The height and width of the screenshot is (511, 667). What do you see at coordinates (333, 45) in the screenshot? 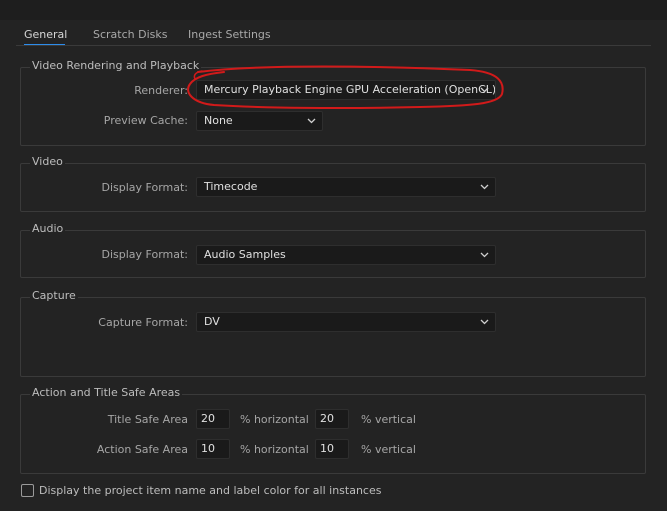
I see `tab-divider` at bounding box center [333, 45].